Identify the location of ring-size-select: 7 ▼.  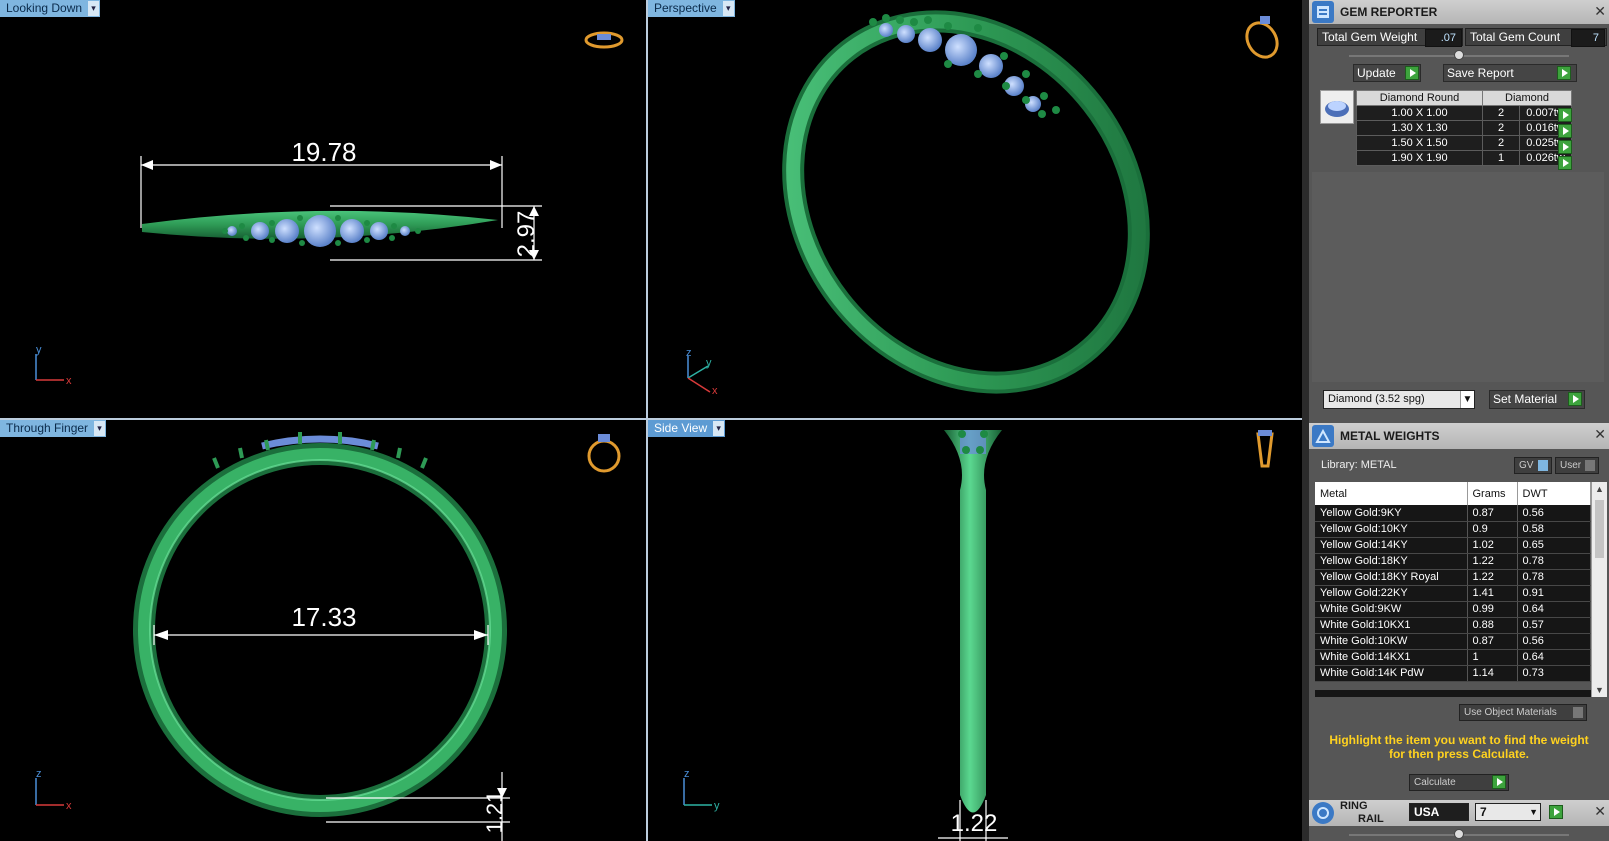
(1508, 812).